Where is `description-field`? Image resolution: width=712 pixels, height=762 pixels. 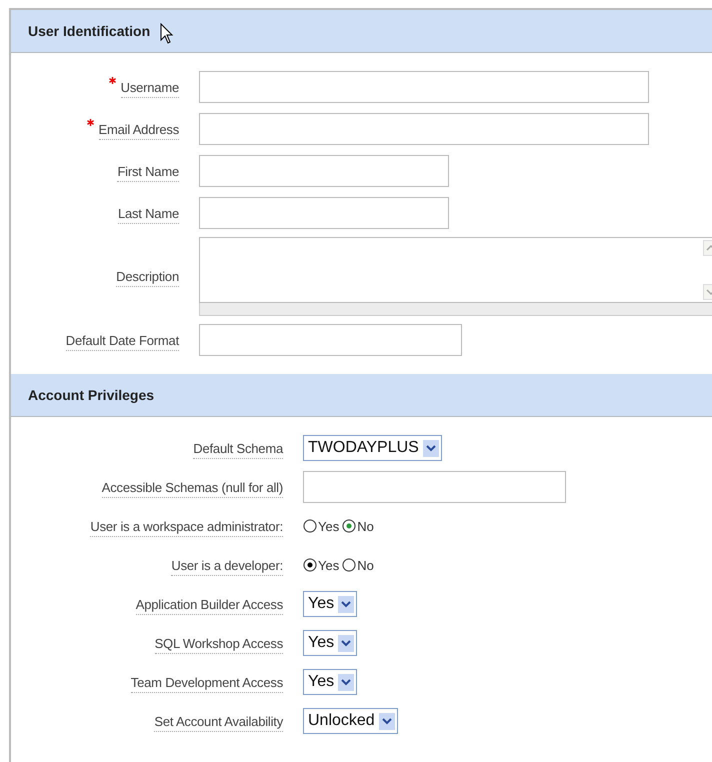
description-field is located at coordinates (455, 276).